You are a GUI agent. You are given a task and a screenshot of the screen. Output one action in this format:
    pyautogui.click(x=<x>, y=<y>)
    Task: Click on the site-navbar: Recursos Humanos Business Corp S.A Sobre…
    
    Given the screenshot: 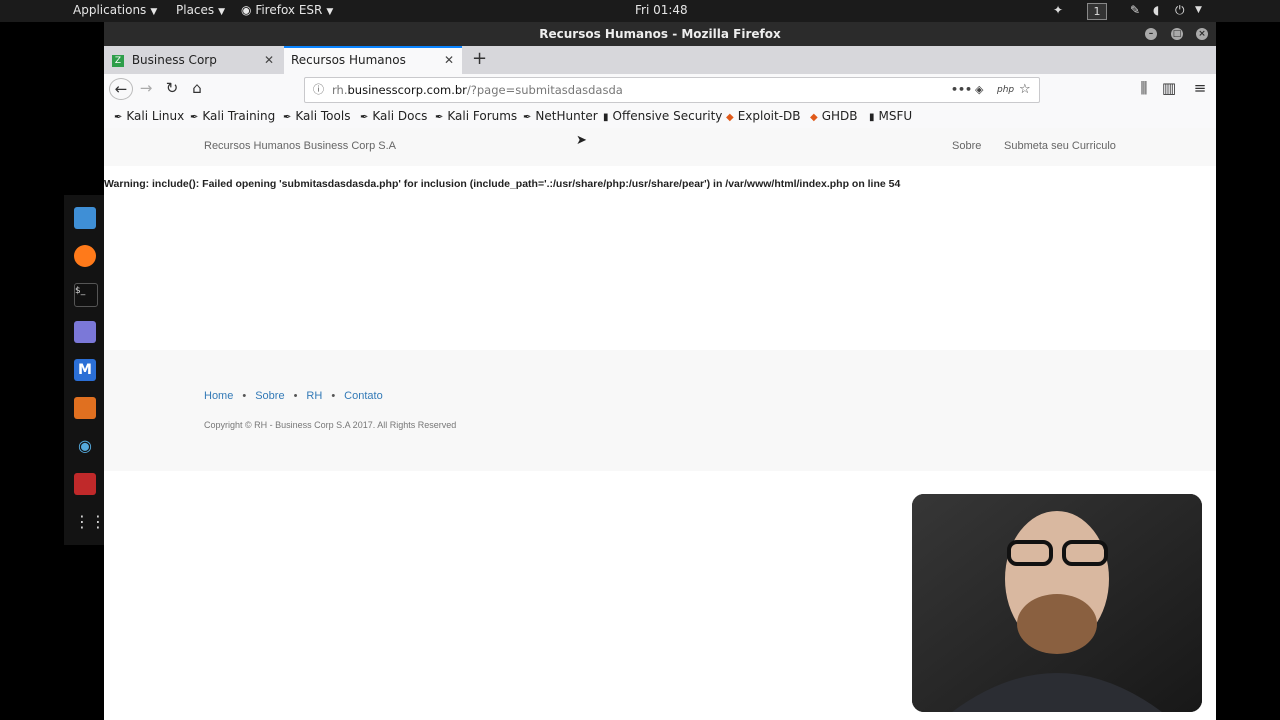 What is the action you would take?
    pyautogui.click(x=660, y=147)
    